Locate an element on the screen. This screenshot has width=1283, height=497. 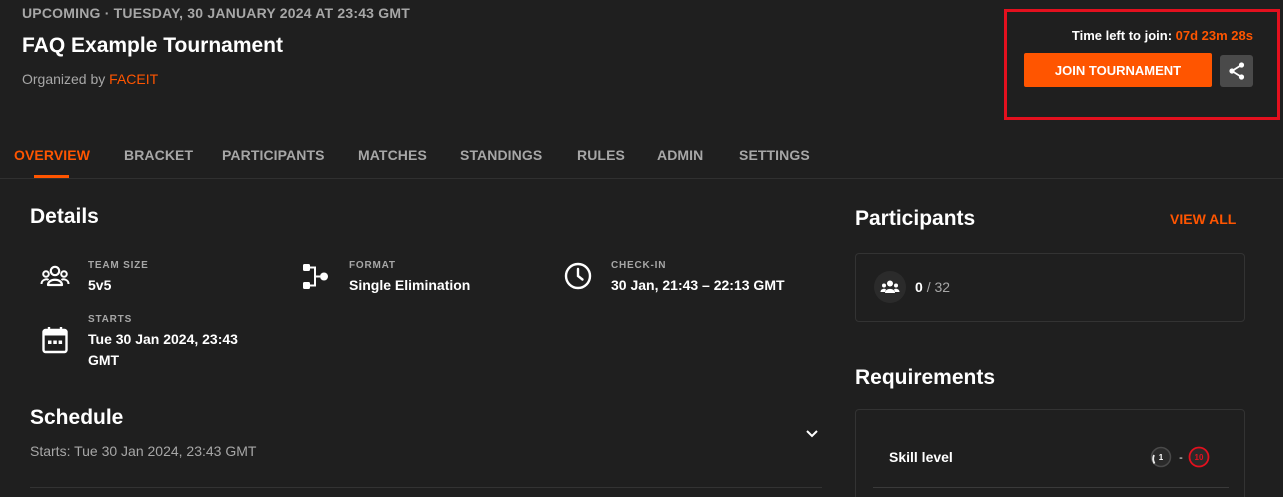
organizer-line: Organized by FACEIT is located at coordinates (90, 79).